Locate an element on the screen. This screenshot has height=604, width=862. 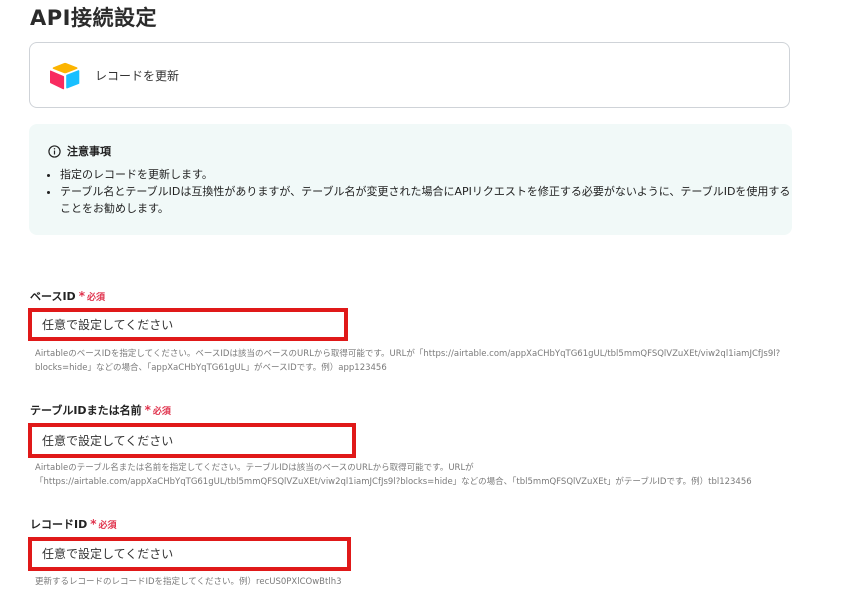
action-label: レコードを更新 is located at coordinates (137, 76).